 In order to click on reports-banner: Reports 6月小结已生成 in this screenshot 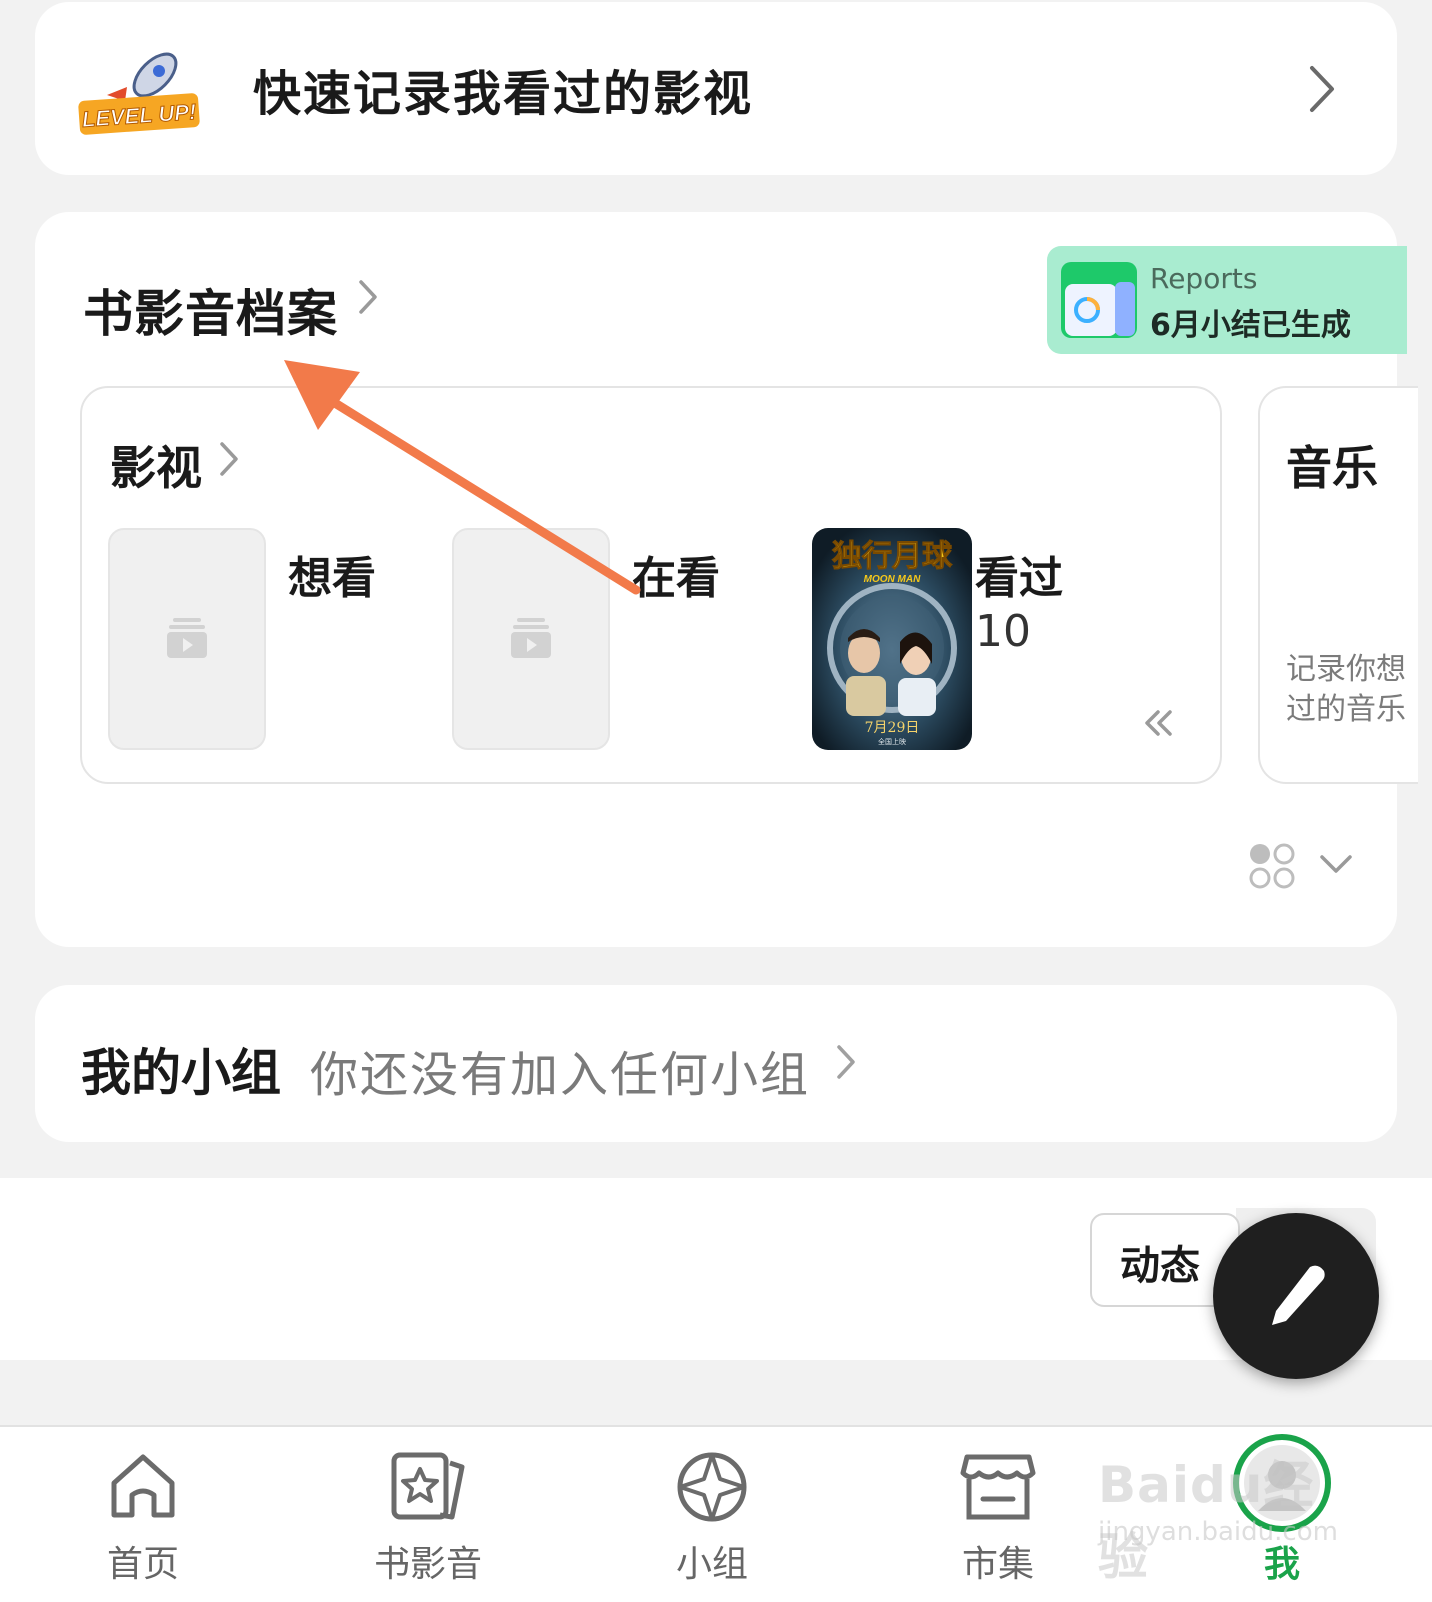, I will do `click(1227, 300)`.